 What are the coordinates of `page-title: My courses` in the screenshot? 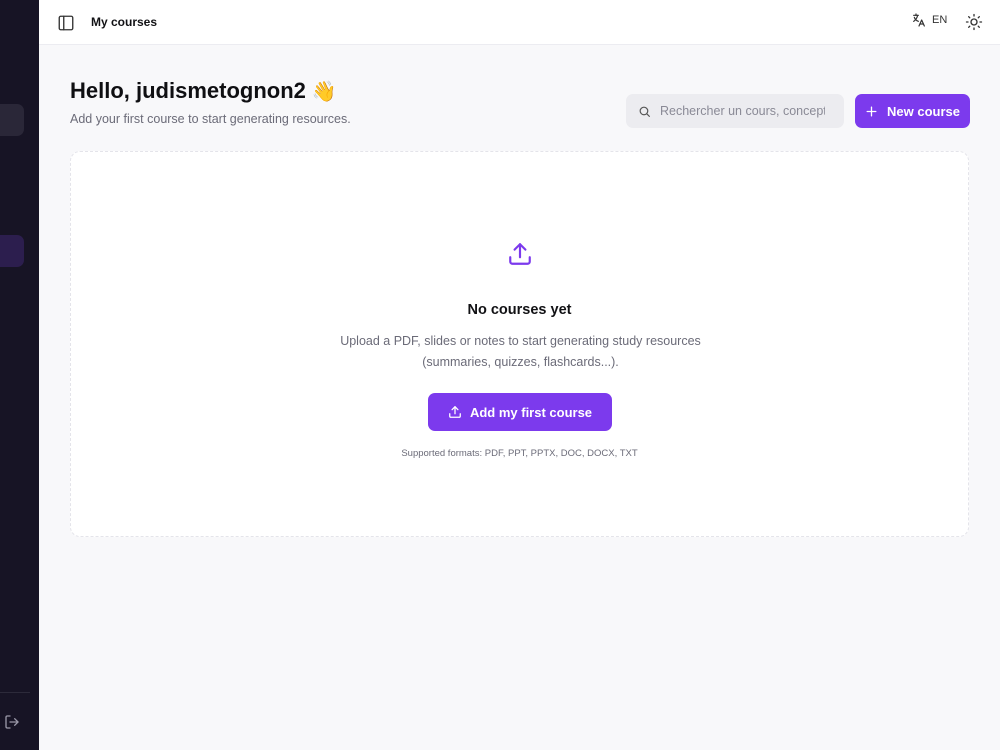 It's located at (124, 22).